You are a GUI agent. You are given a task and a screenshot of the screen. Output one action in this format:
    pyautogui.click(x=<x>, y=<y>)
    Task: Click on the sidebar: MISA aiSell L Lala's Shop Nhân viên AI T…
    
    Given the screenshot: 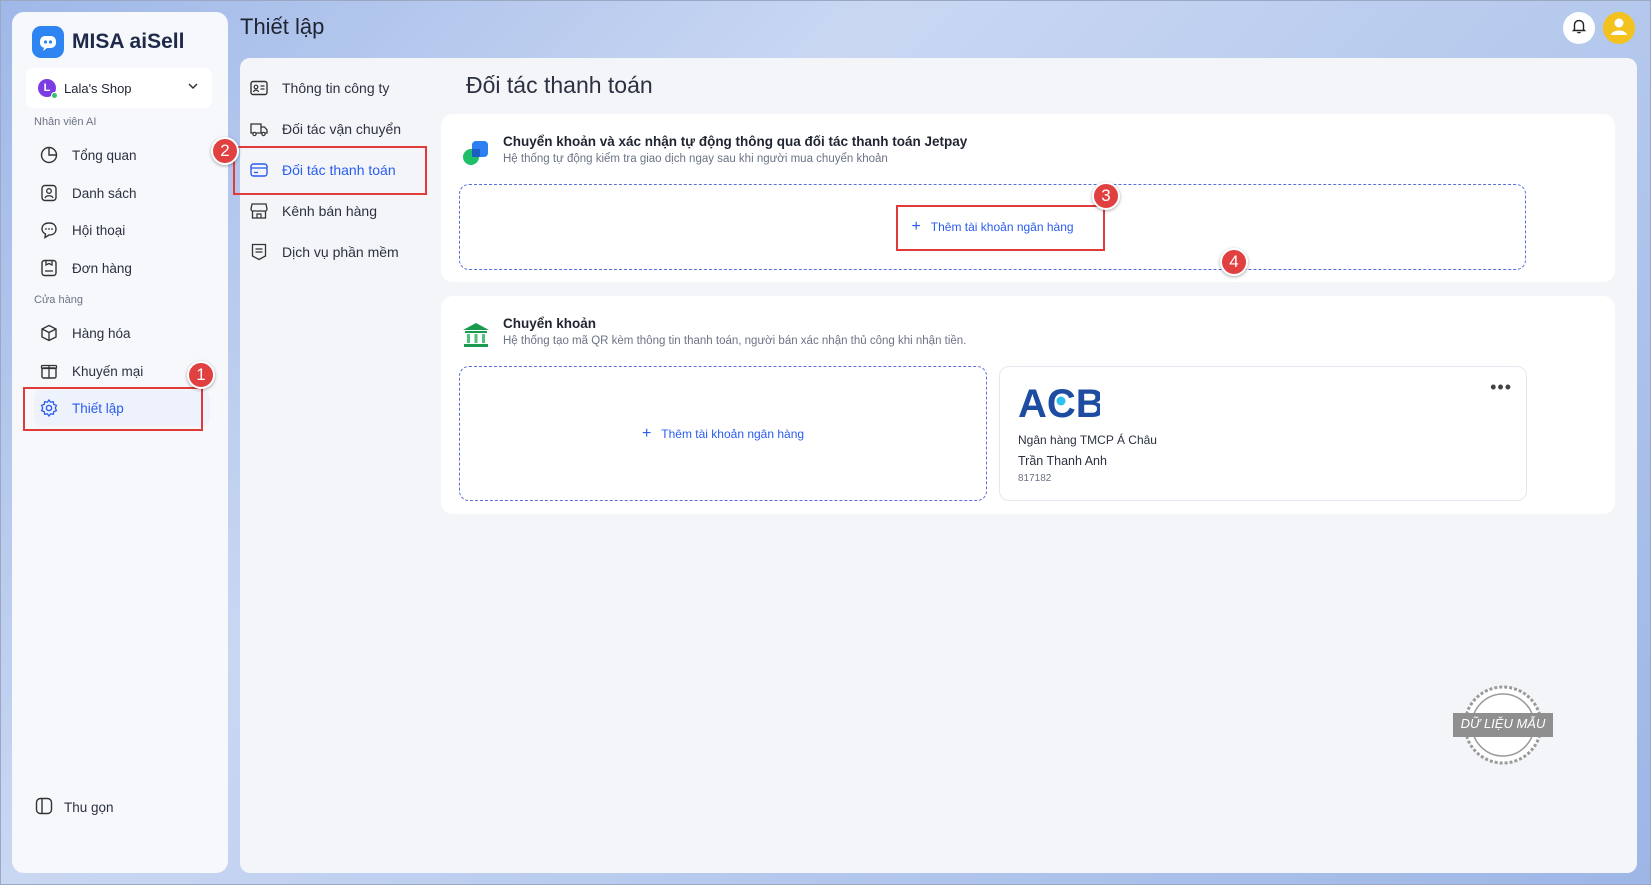 What is the action you would take?
    pyautogui.click(x=120, y=442)
    